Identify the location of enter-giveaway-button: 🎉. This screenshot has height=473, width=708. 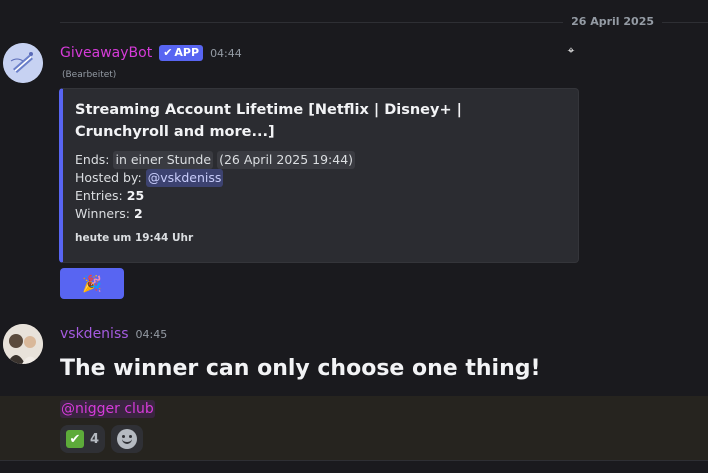
(92, 283).